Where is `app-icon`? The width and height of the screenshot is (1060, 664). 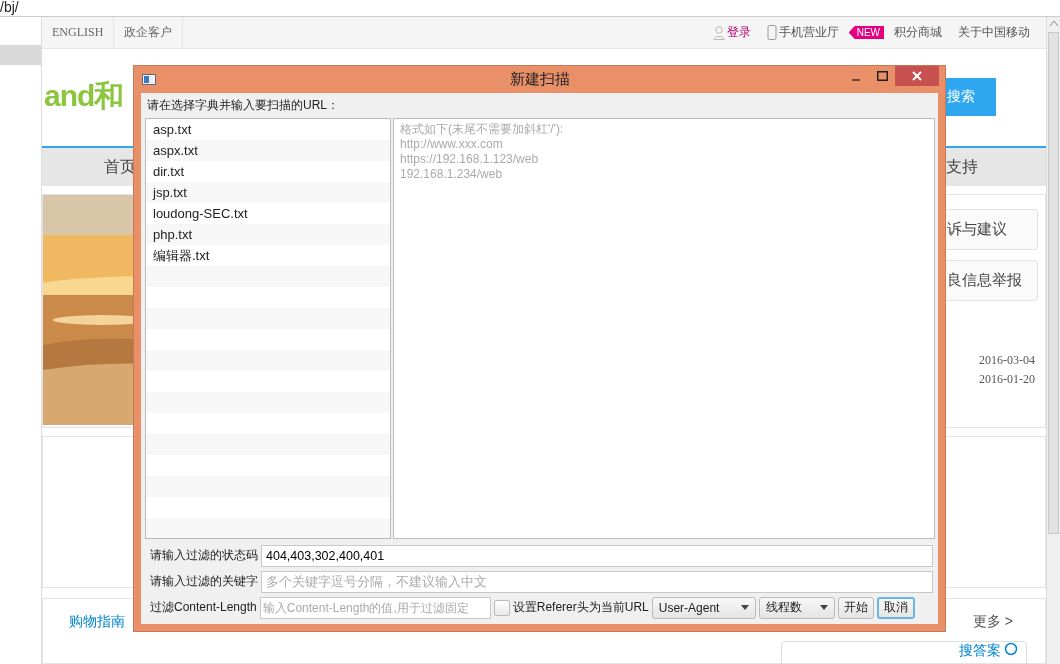 app-icon is located at coordinates (149, 79).